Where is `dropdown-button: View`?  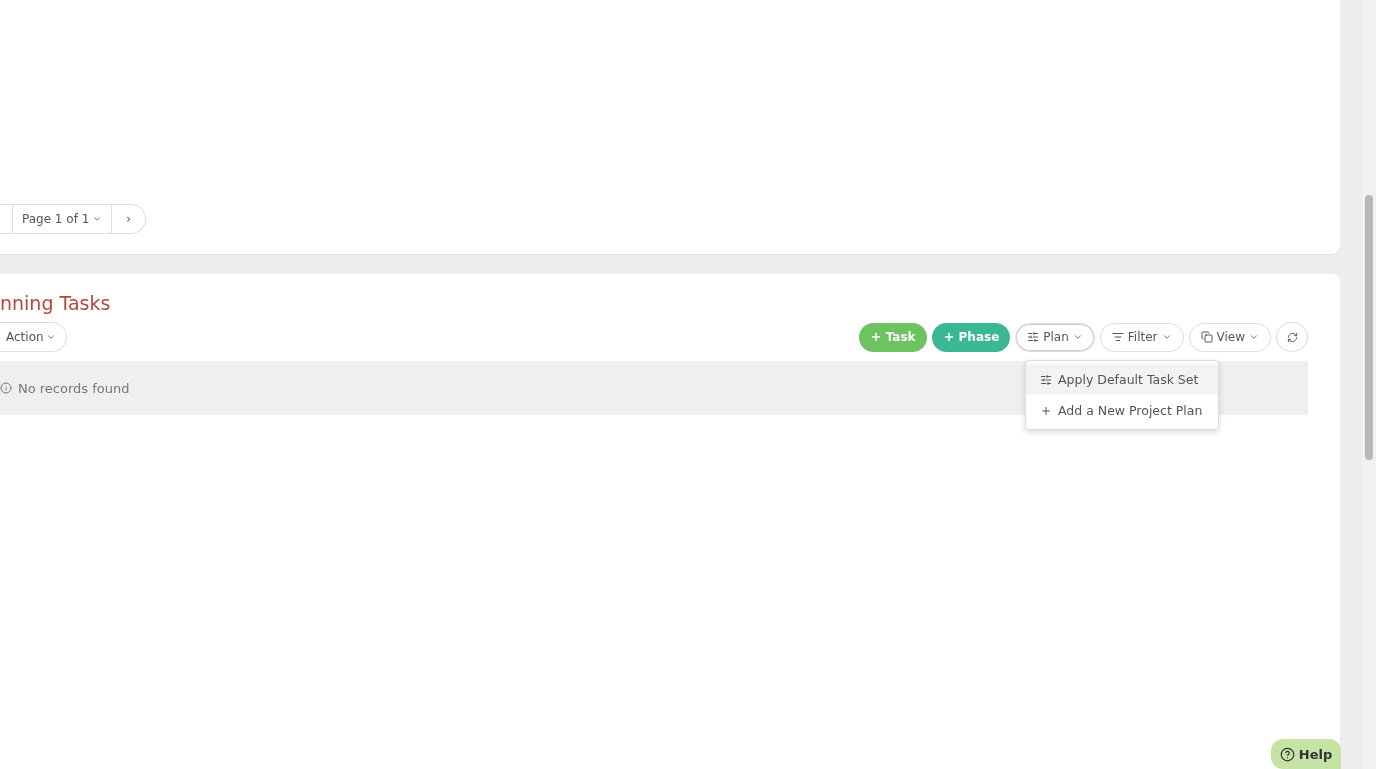 dropdown-button: View is located at coordinates (1229, 337).